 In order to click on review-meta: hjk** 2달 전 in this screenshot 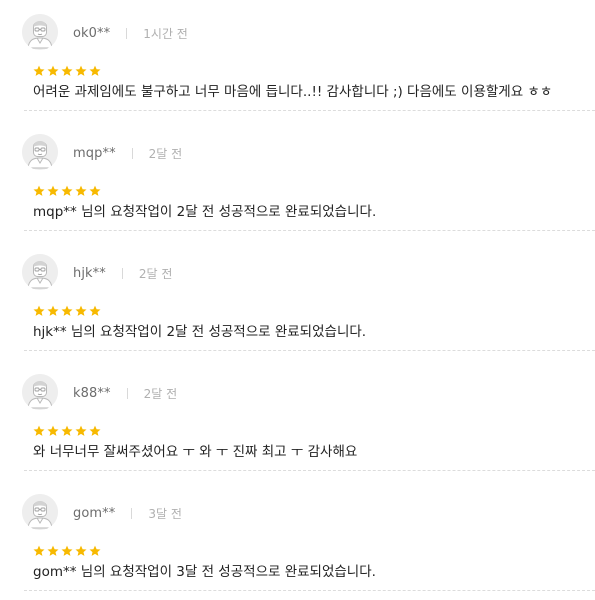, I will do `click(122, 273)`.